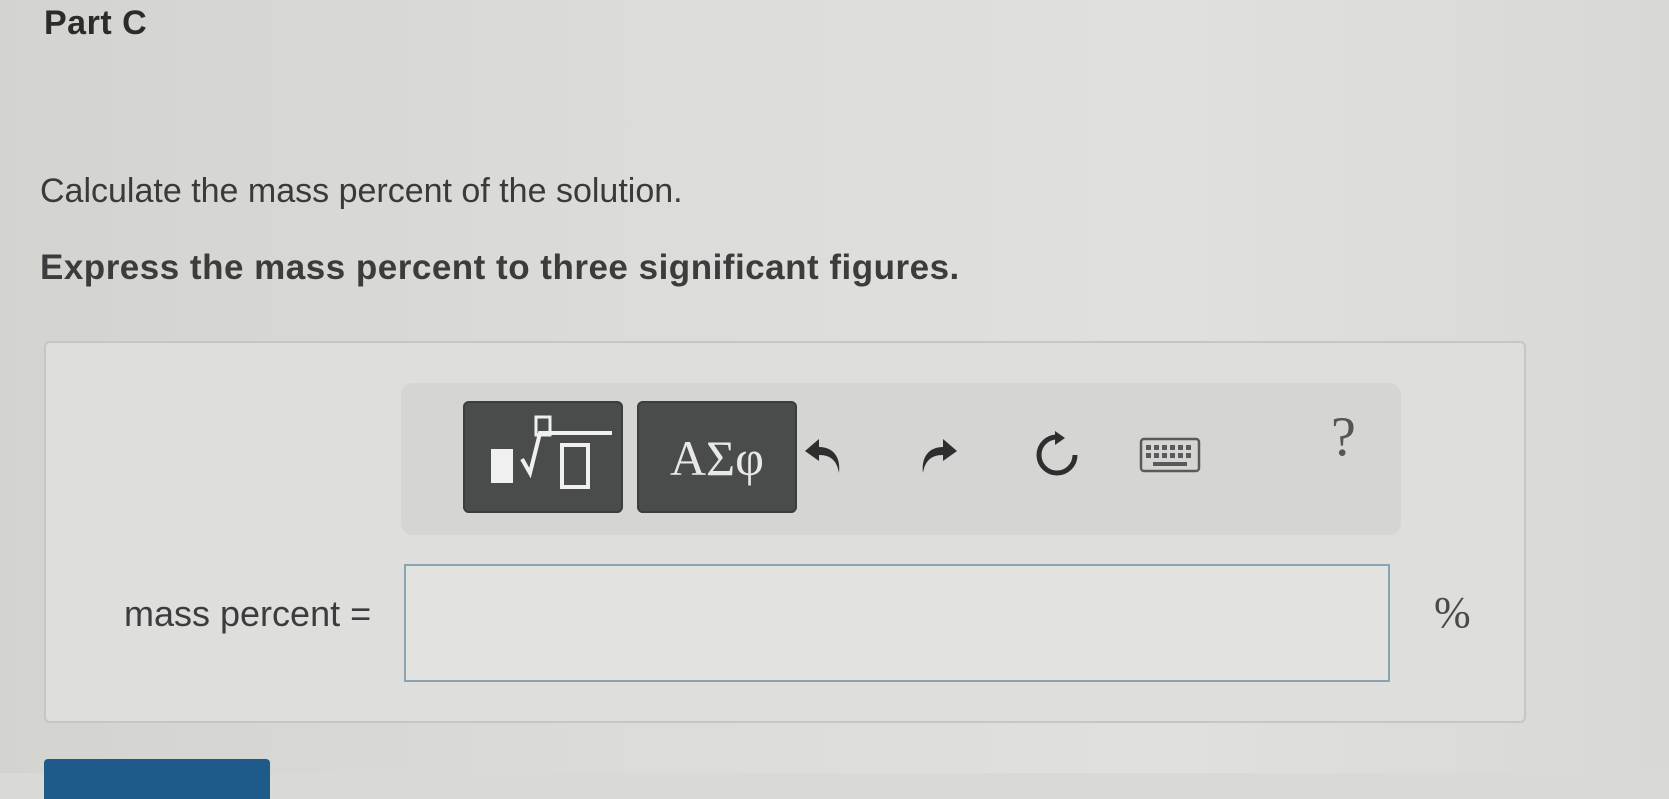 The width and height of the screenshot is (1669, 799). I want to click on help-icon: ?, so click(1343, 437).